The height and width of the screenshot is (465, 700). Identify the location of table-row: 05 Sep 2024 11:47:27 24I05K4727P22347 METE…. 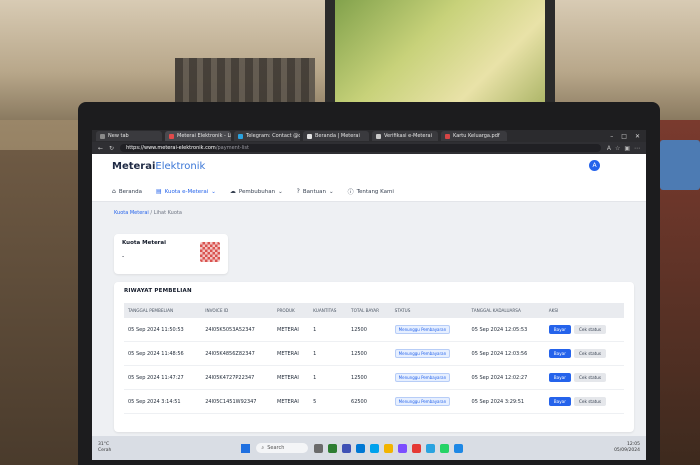
(374, 377).